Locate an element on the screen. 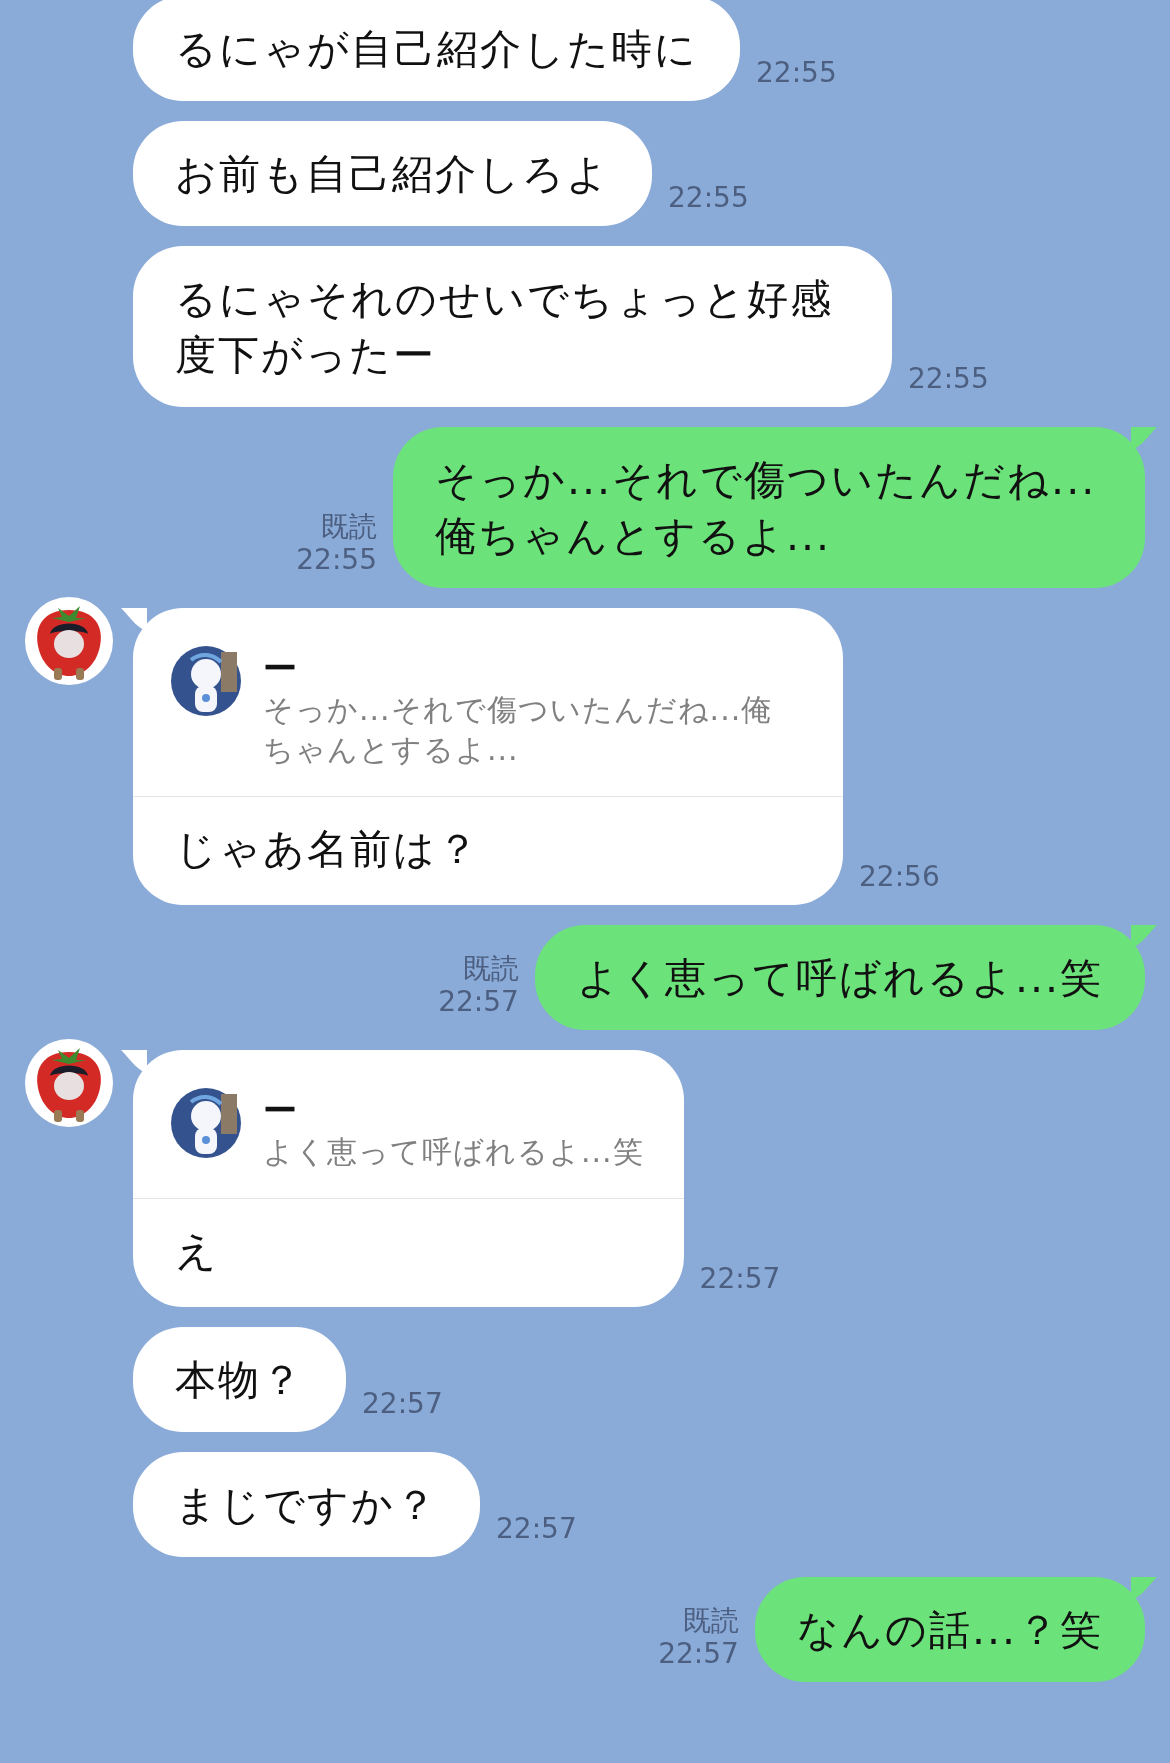 The width and height of the screenshot is (1170, 1763). message-bubble: お前も自己紹介しろよ is located at coordinates (392, 173).